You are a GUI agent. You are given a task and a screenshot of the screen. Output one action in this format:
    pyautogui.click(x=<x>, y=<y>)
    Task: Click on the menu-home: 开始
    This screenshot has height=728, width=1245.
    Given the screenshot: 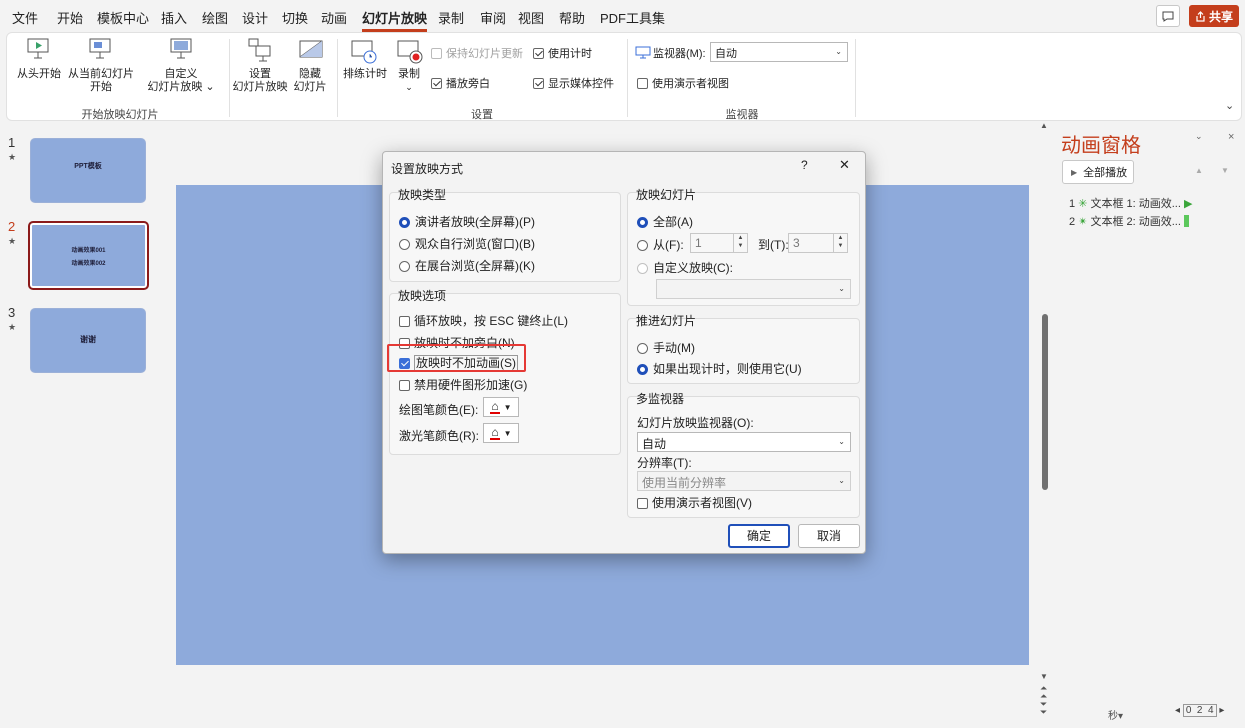 What is the action you would take?
    pyautogui.click(x=70, y=17)
    